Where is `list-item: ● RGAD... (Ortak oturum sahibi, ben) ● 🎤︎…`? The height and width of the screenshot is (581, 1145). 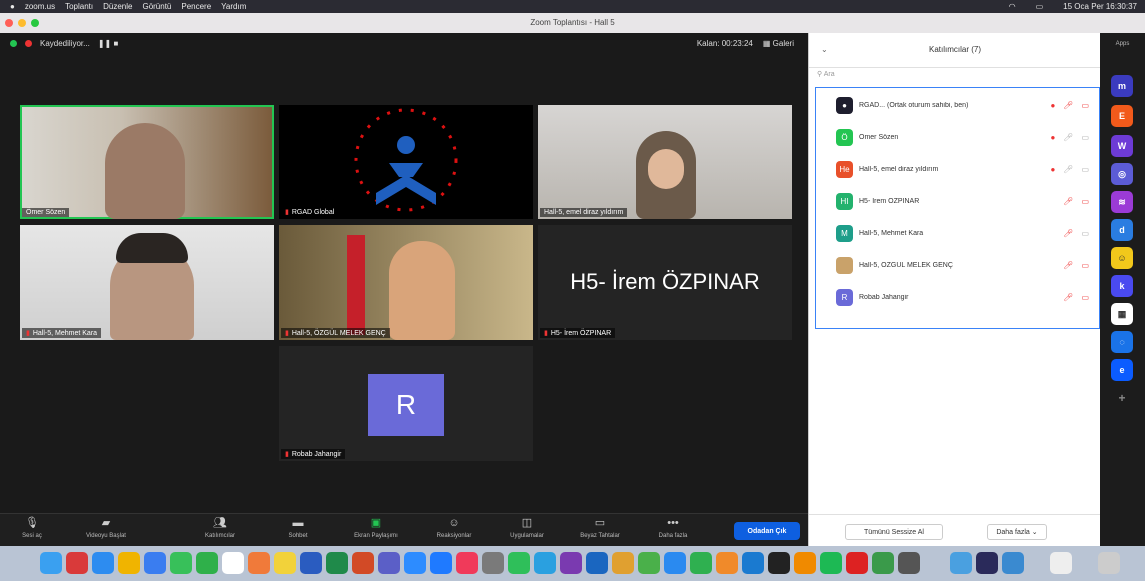 list-item: ● RGAD... (Ortak oturum sahibi, ben) ● 🎤︎… is located at coordinates (957, 105).